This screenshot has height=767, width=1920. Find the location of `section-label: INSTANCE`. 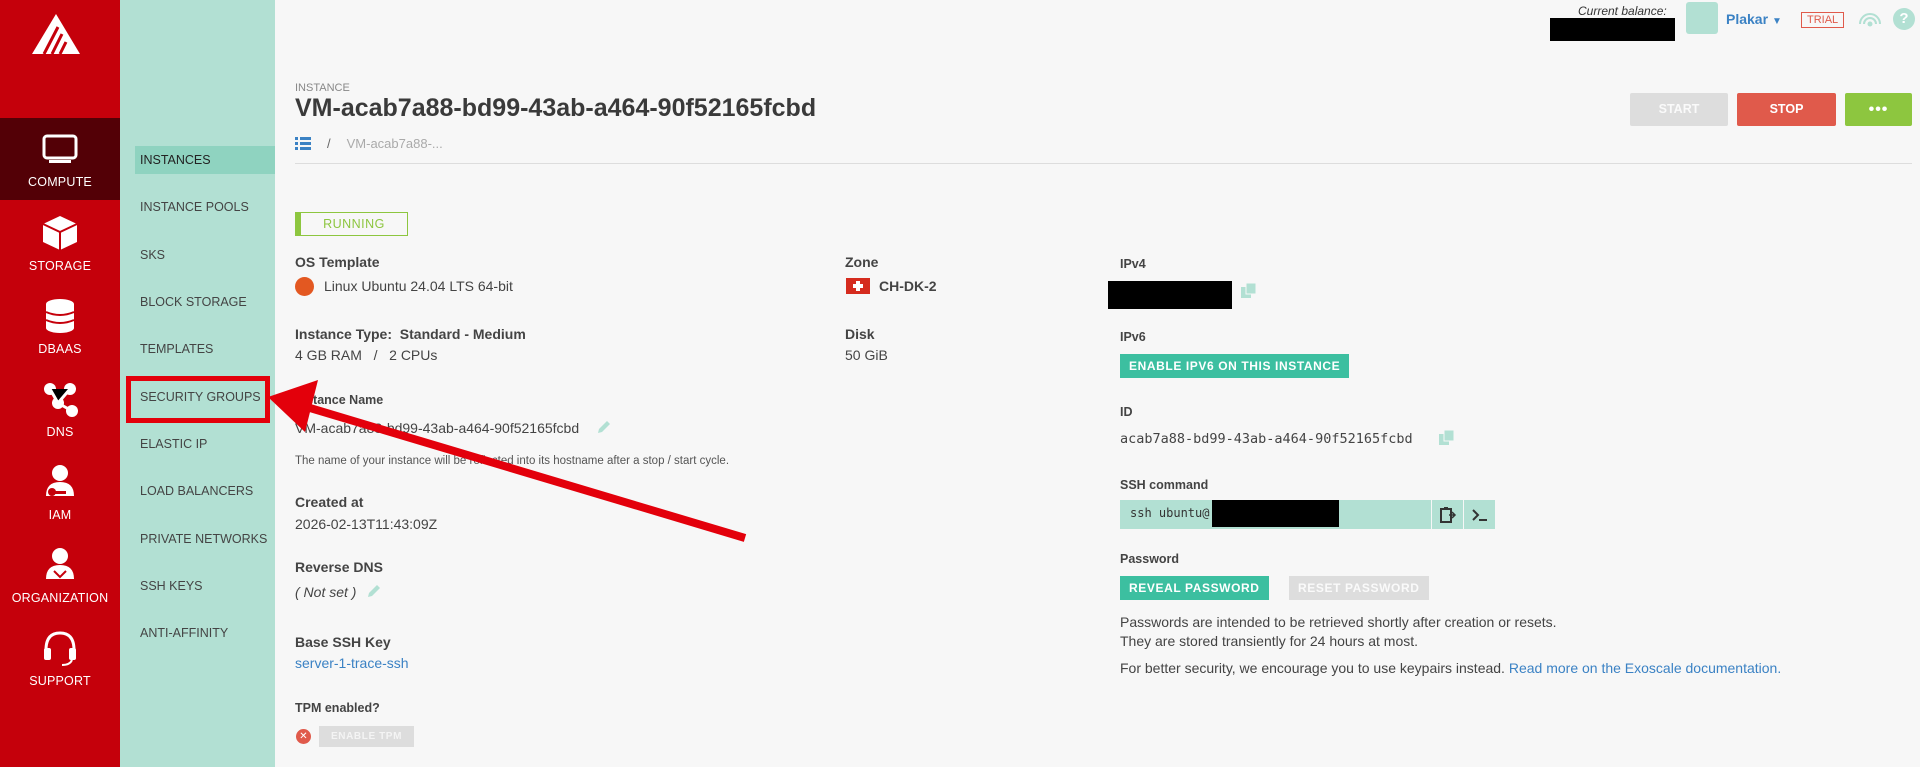

section-label: INSTANCE is located at coordinates (322, 88).